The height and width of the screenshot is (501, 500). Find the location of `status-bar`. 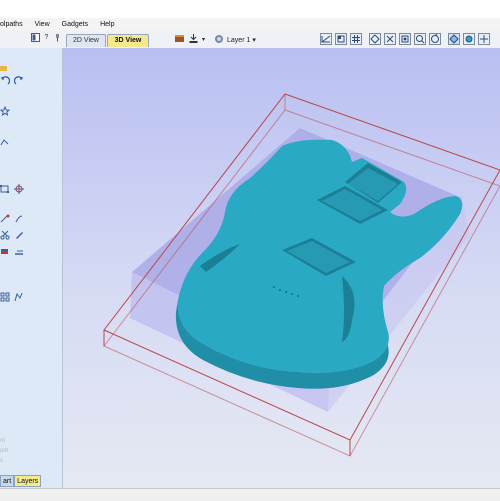

status-bar is located at coordinates (250, 494).